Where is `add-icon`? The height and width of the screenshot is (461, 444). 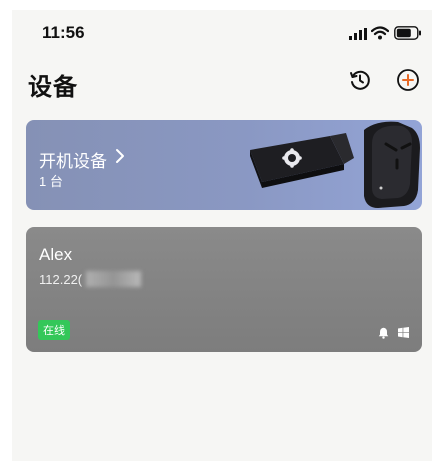 add-icon is located at coordinates (408, 80).